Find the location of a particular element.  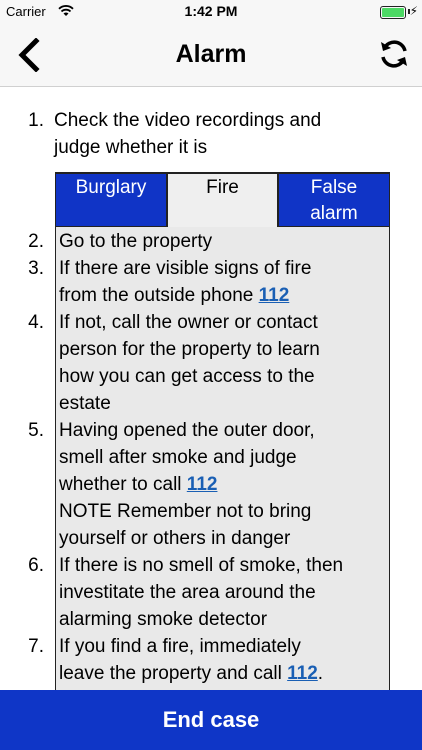

step-line: If not, call the owner or contact is located at coordinates (188, 322).